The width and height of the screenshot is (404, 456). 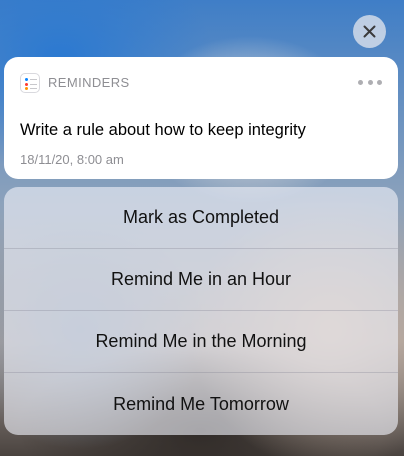 What do you see at coordinates (201, 218) in the screenshot?
I see `mark-as-completed-button: Mark as Completed` at bounding box center [201, 218].